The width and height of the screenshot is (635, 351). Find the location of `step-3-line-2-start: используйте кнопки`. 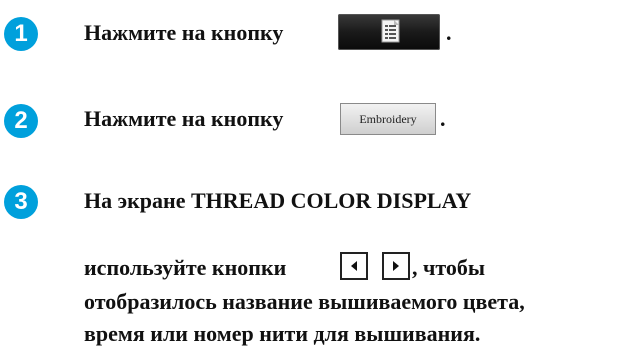

step-3-line-2-start: используйте кнопки is located at coordinates (185, 267).